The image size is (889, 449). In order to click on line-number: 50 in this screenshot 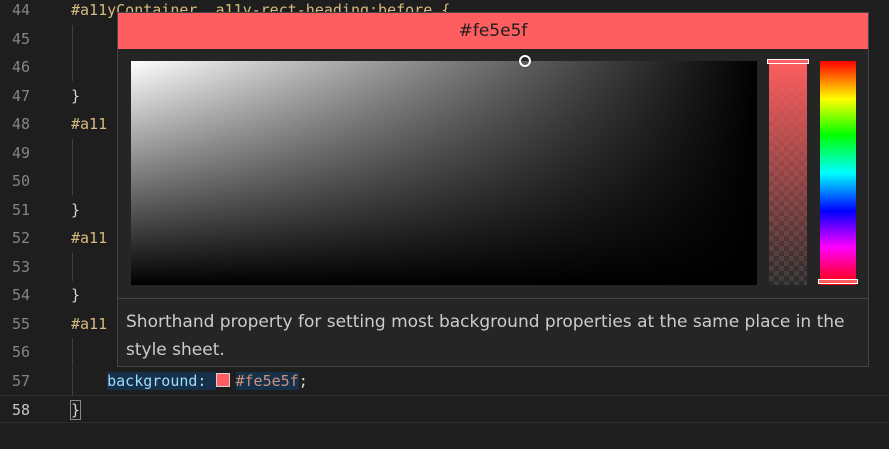, I will do `click(20, 181)`.